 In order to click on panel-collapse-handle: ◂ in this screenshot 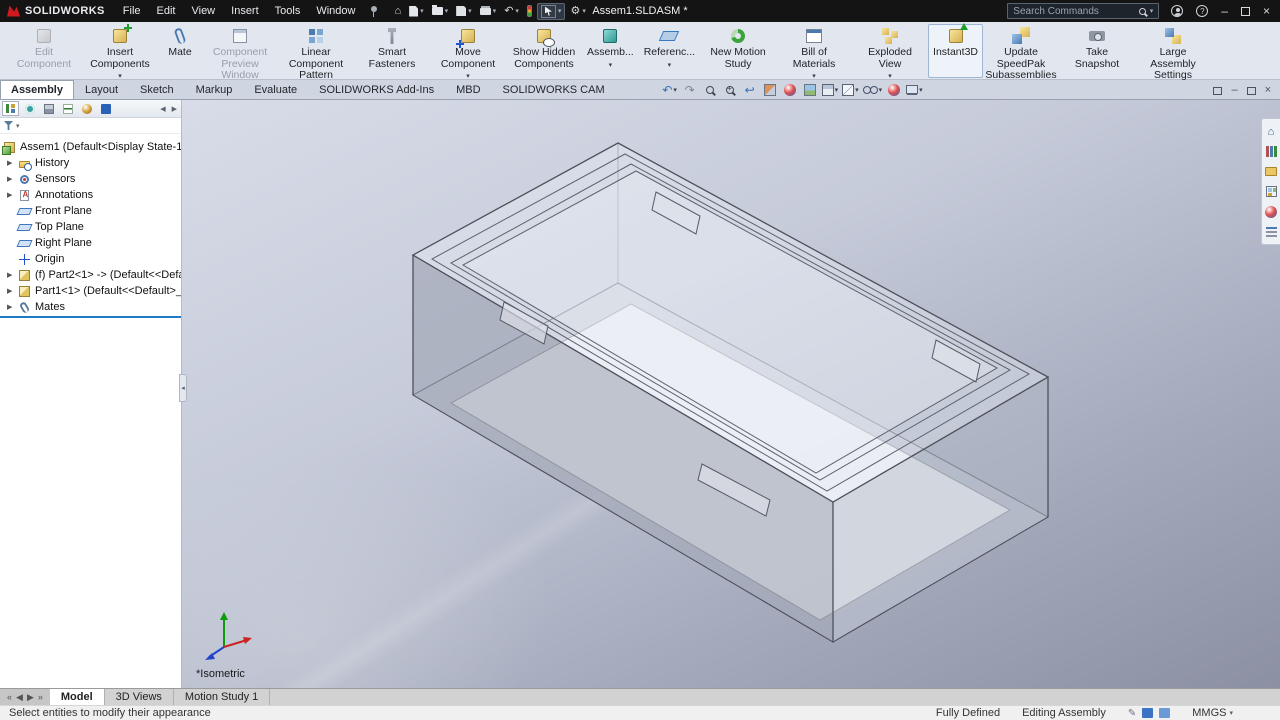, I will do `click(183, 388)`.